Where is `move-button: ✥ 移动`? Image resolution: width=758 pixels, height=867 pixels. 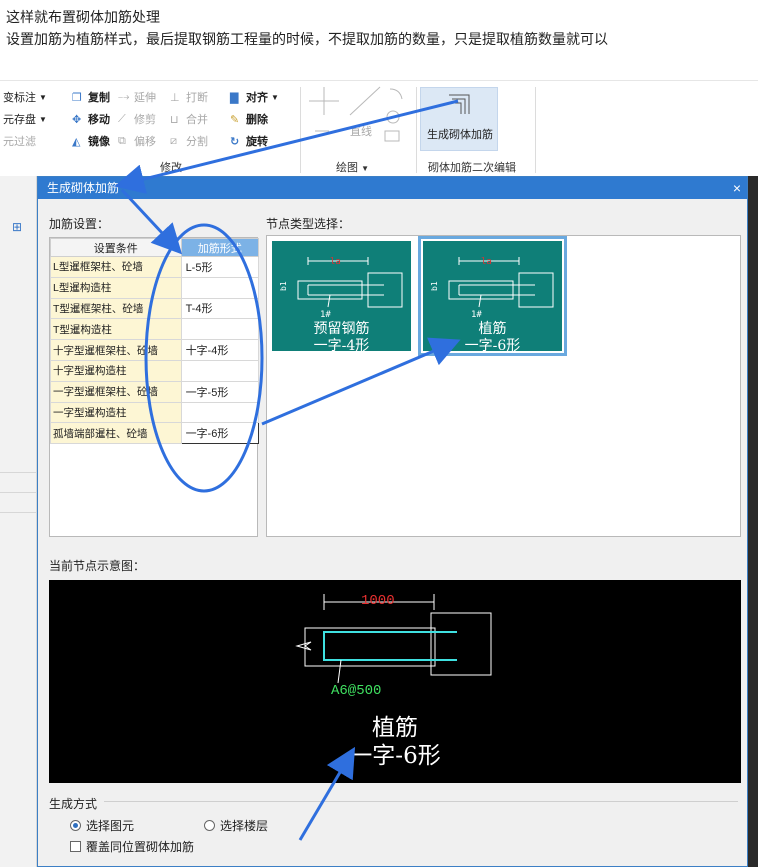 move-button: ✥ 移动 is located at coordinates (91, 119).